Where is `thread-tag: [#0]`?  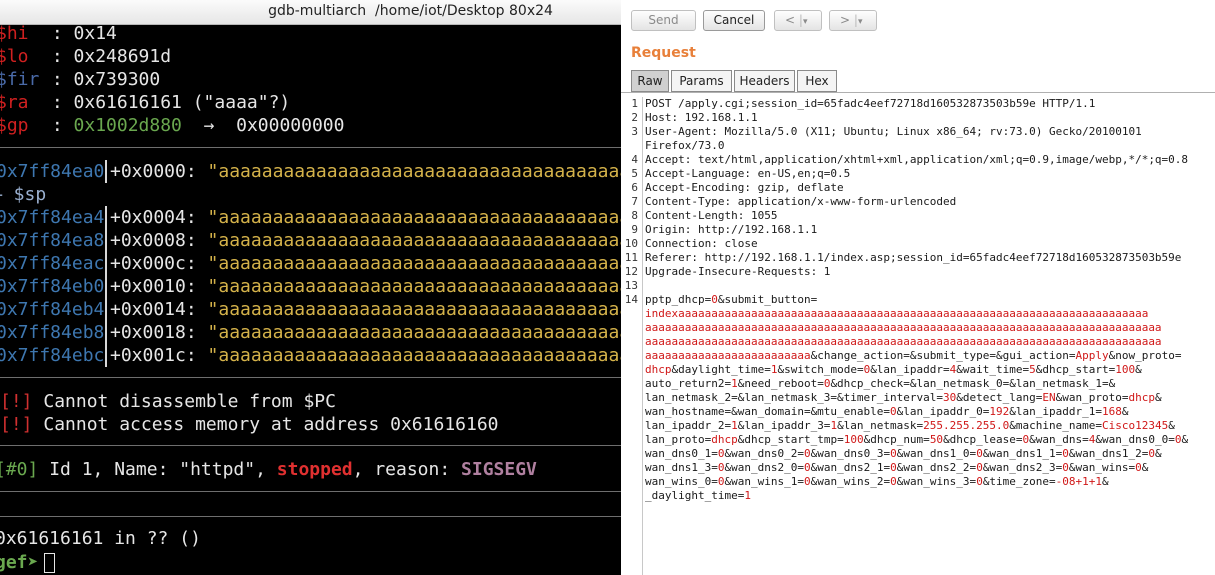 thread-tag: [#0] is located at coordinates (19, 469).